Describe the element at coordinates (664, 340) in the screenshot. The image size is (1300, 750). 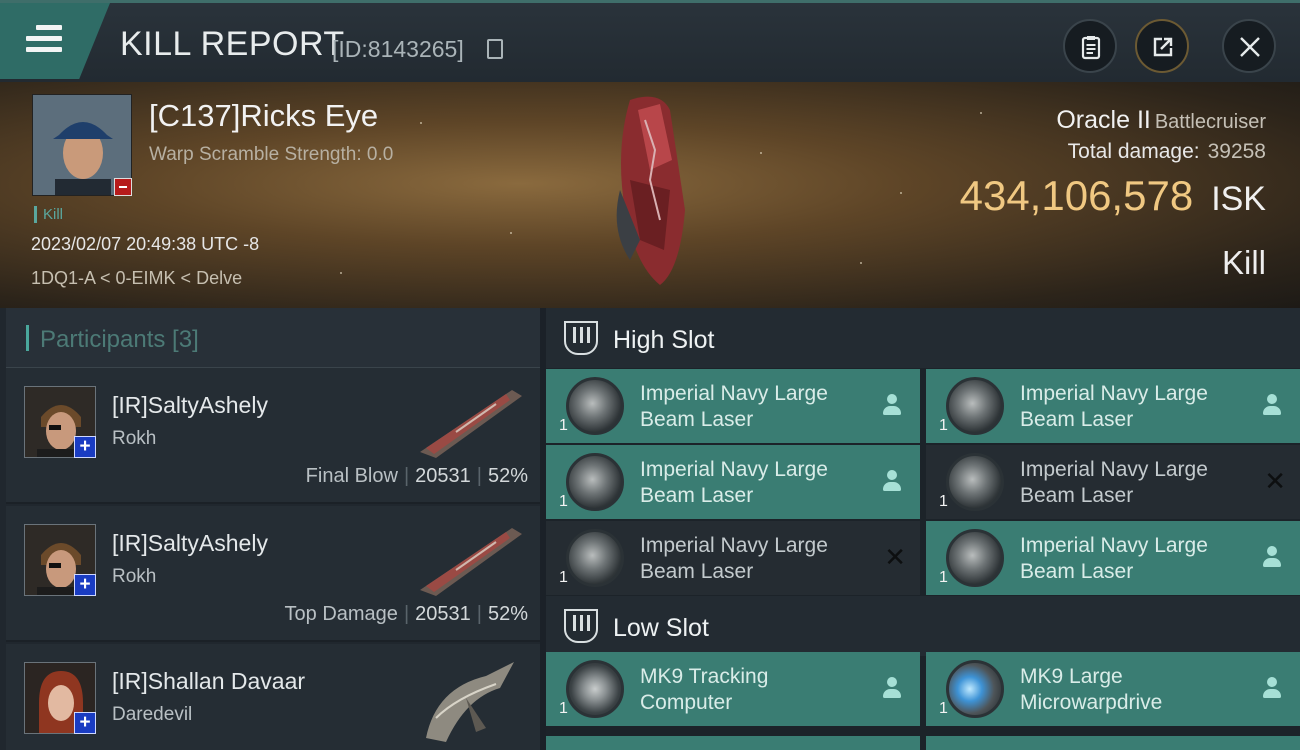
I see `high-slot-title: High Slot` at that location.